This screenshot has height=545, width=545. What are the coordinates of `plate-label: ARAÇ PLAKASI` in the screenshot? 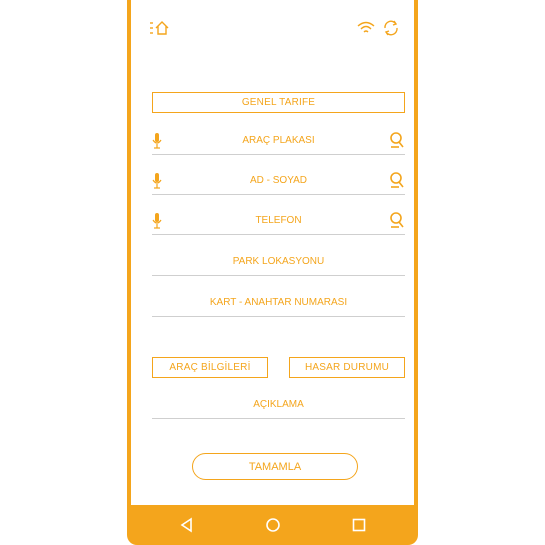 It's located at (278, 140).